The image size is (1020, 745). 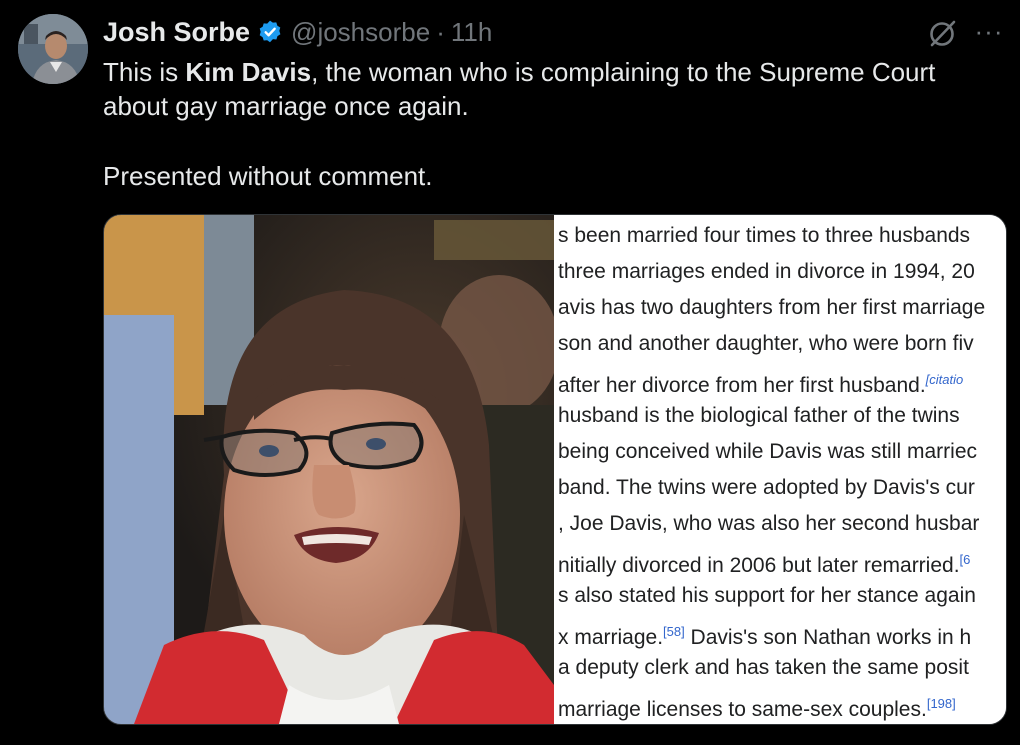 What do you see at coordinates (611, 637) in the screenshot?
I see `wiki-line-text: x marriage.` at bounding box center [611, 637].